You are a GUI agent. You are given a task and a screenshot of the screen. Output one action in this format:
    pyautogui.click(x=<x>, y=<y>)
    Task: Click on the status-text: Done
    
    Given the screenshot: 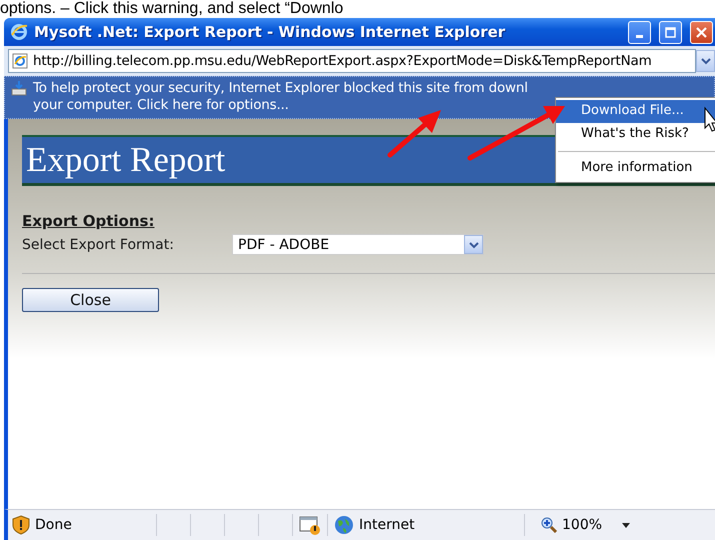 What is the action you would take?
    pyautogui.click(x=53, y=525)
    